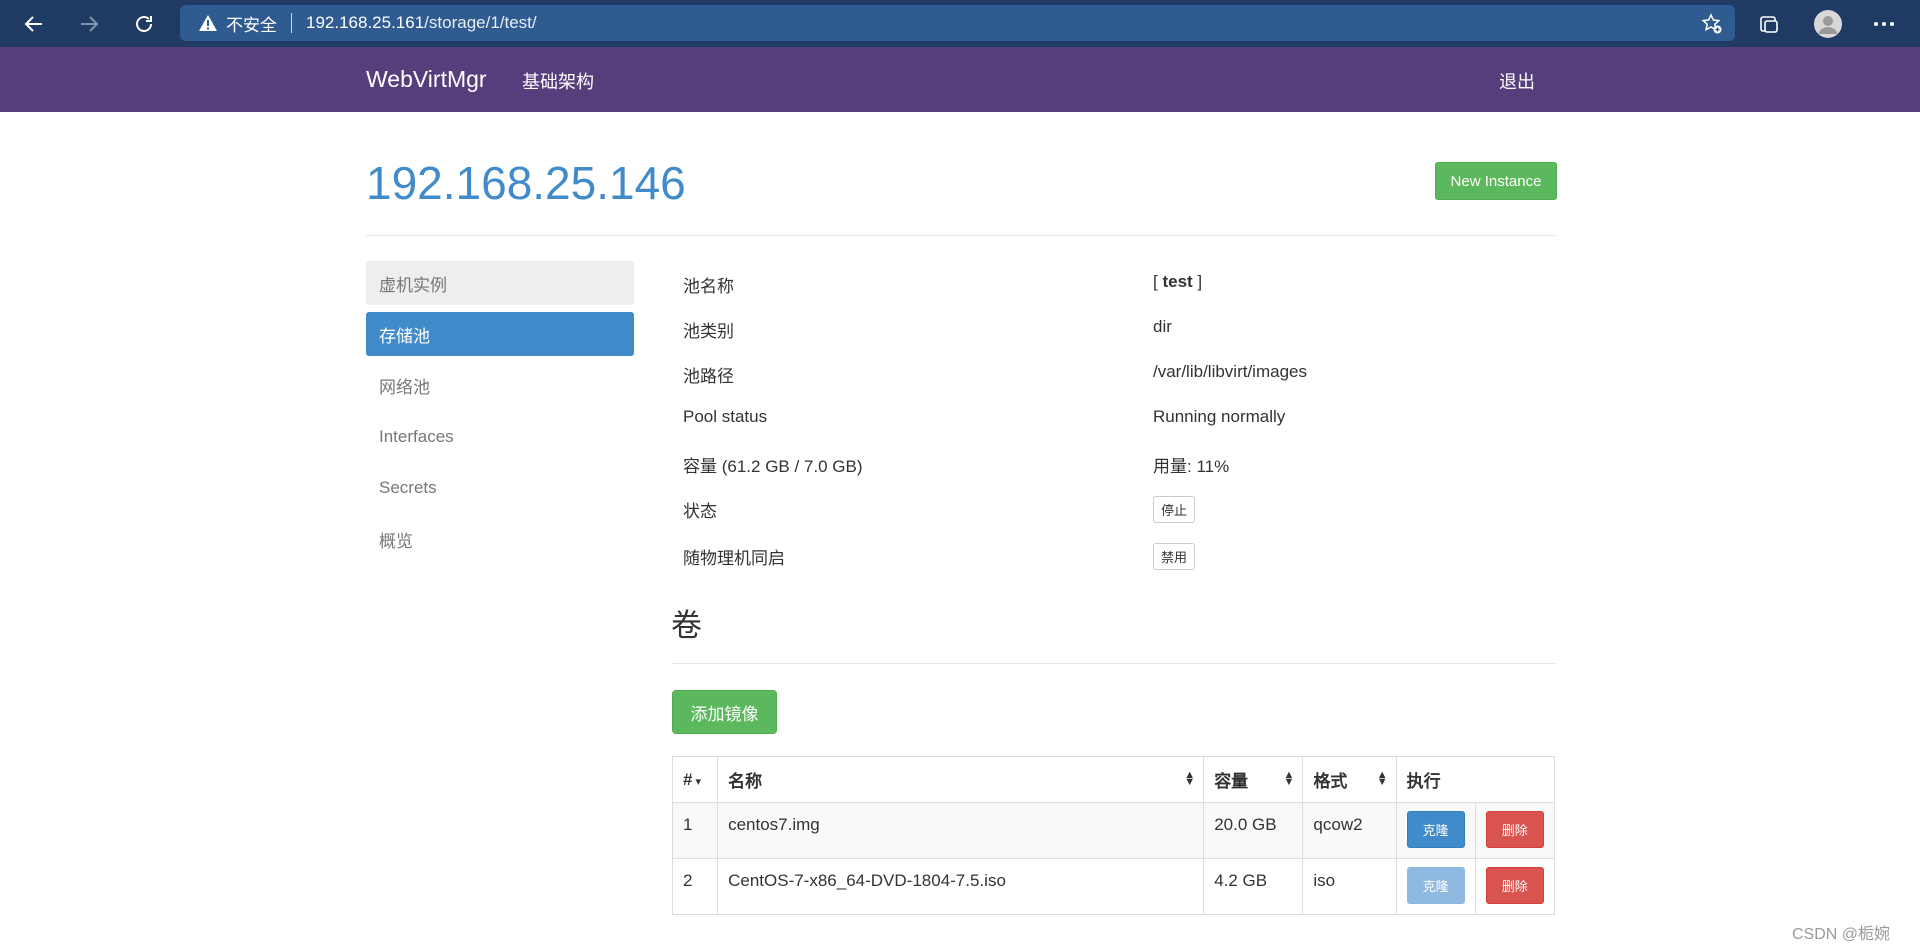 This screenshot has height=950, width=1920. I want to click on row-name: CentOS-7-x86_64-DVD-1804-7.5.iso, so click(961, 886).